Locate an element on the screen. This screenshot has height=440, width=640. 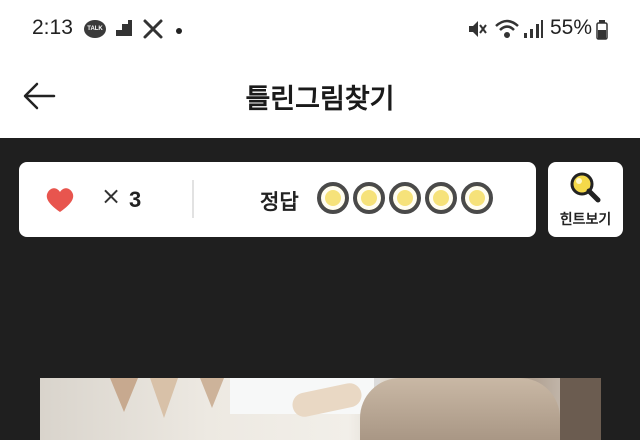
heart-icon is located at coordinates (60, 202).